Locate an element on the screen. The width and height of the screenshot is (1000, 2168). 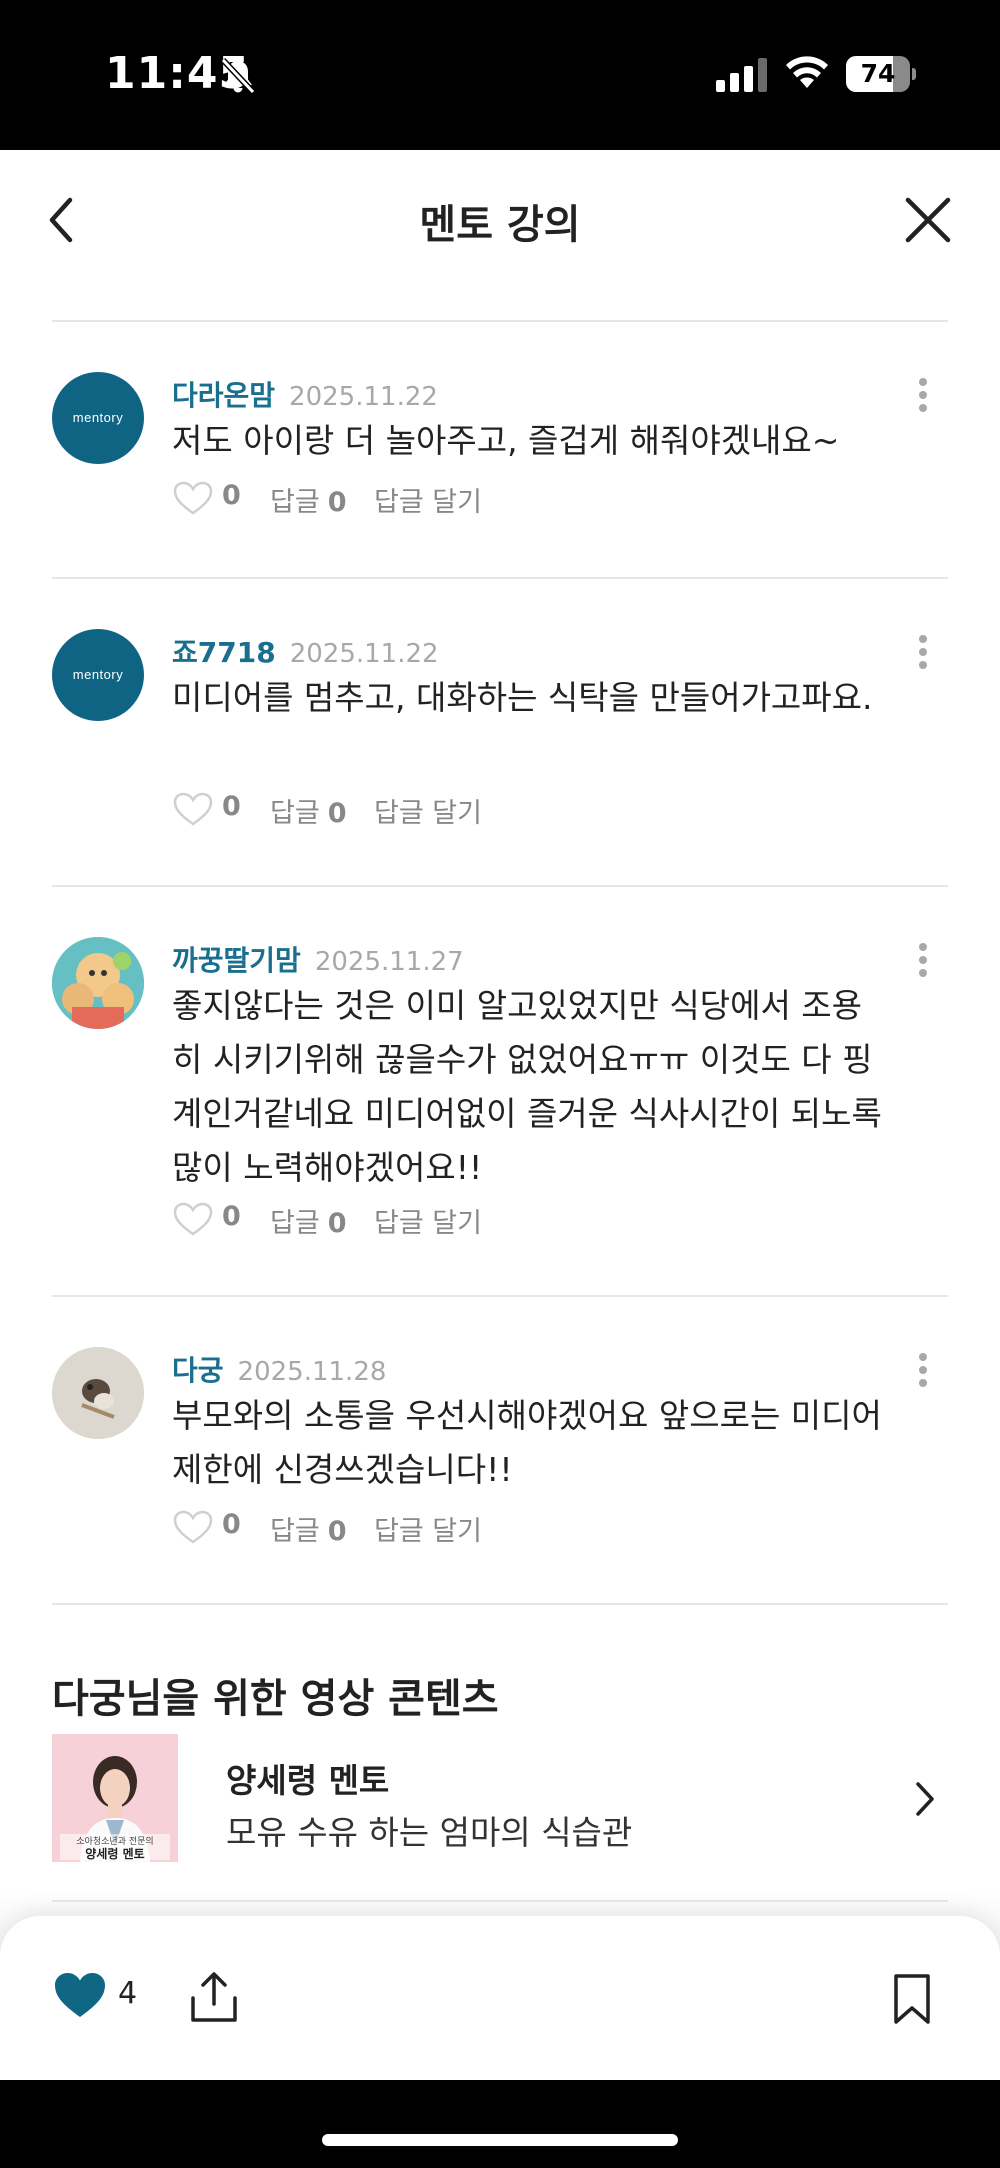
home-indicator-area is located at coordinates (500, 2124).